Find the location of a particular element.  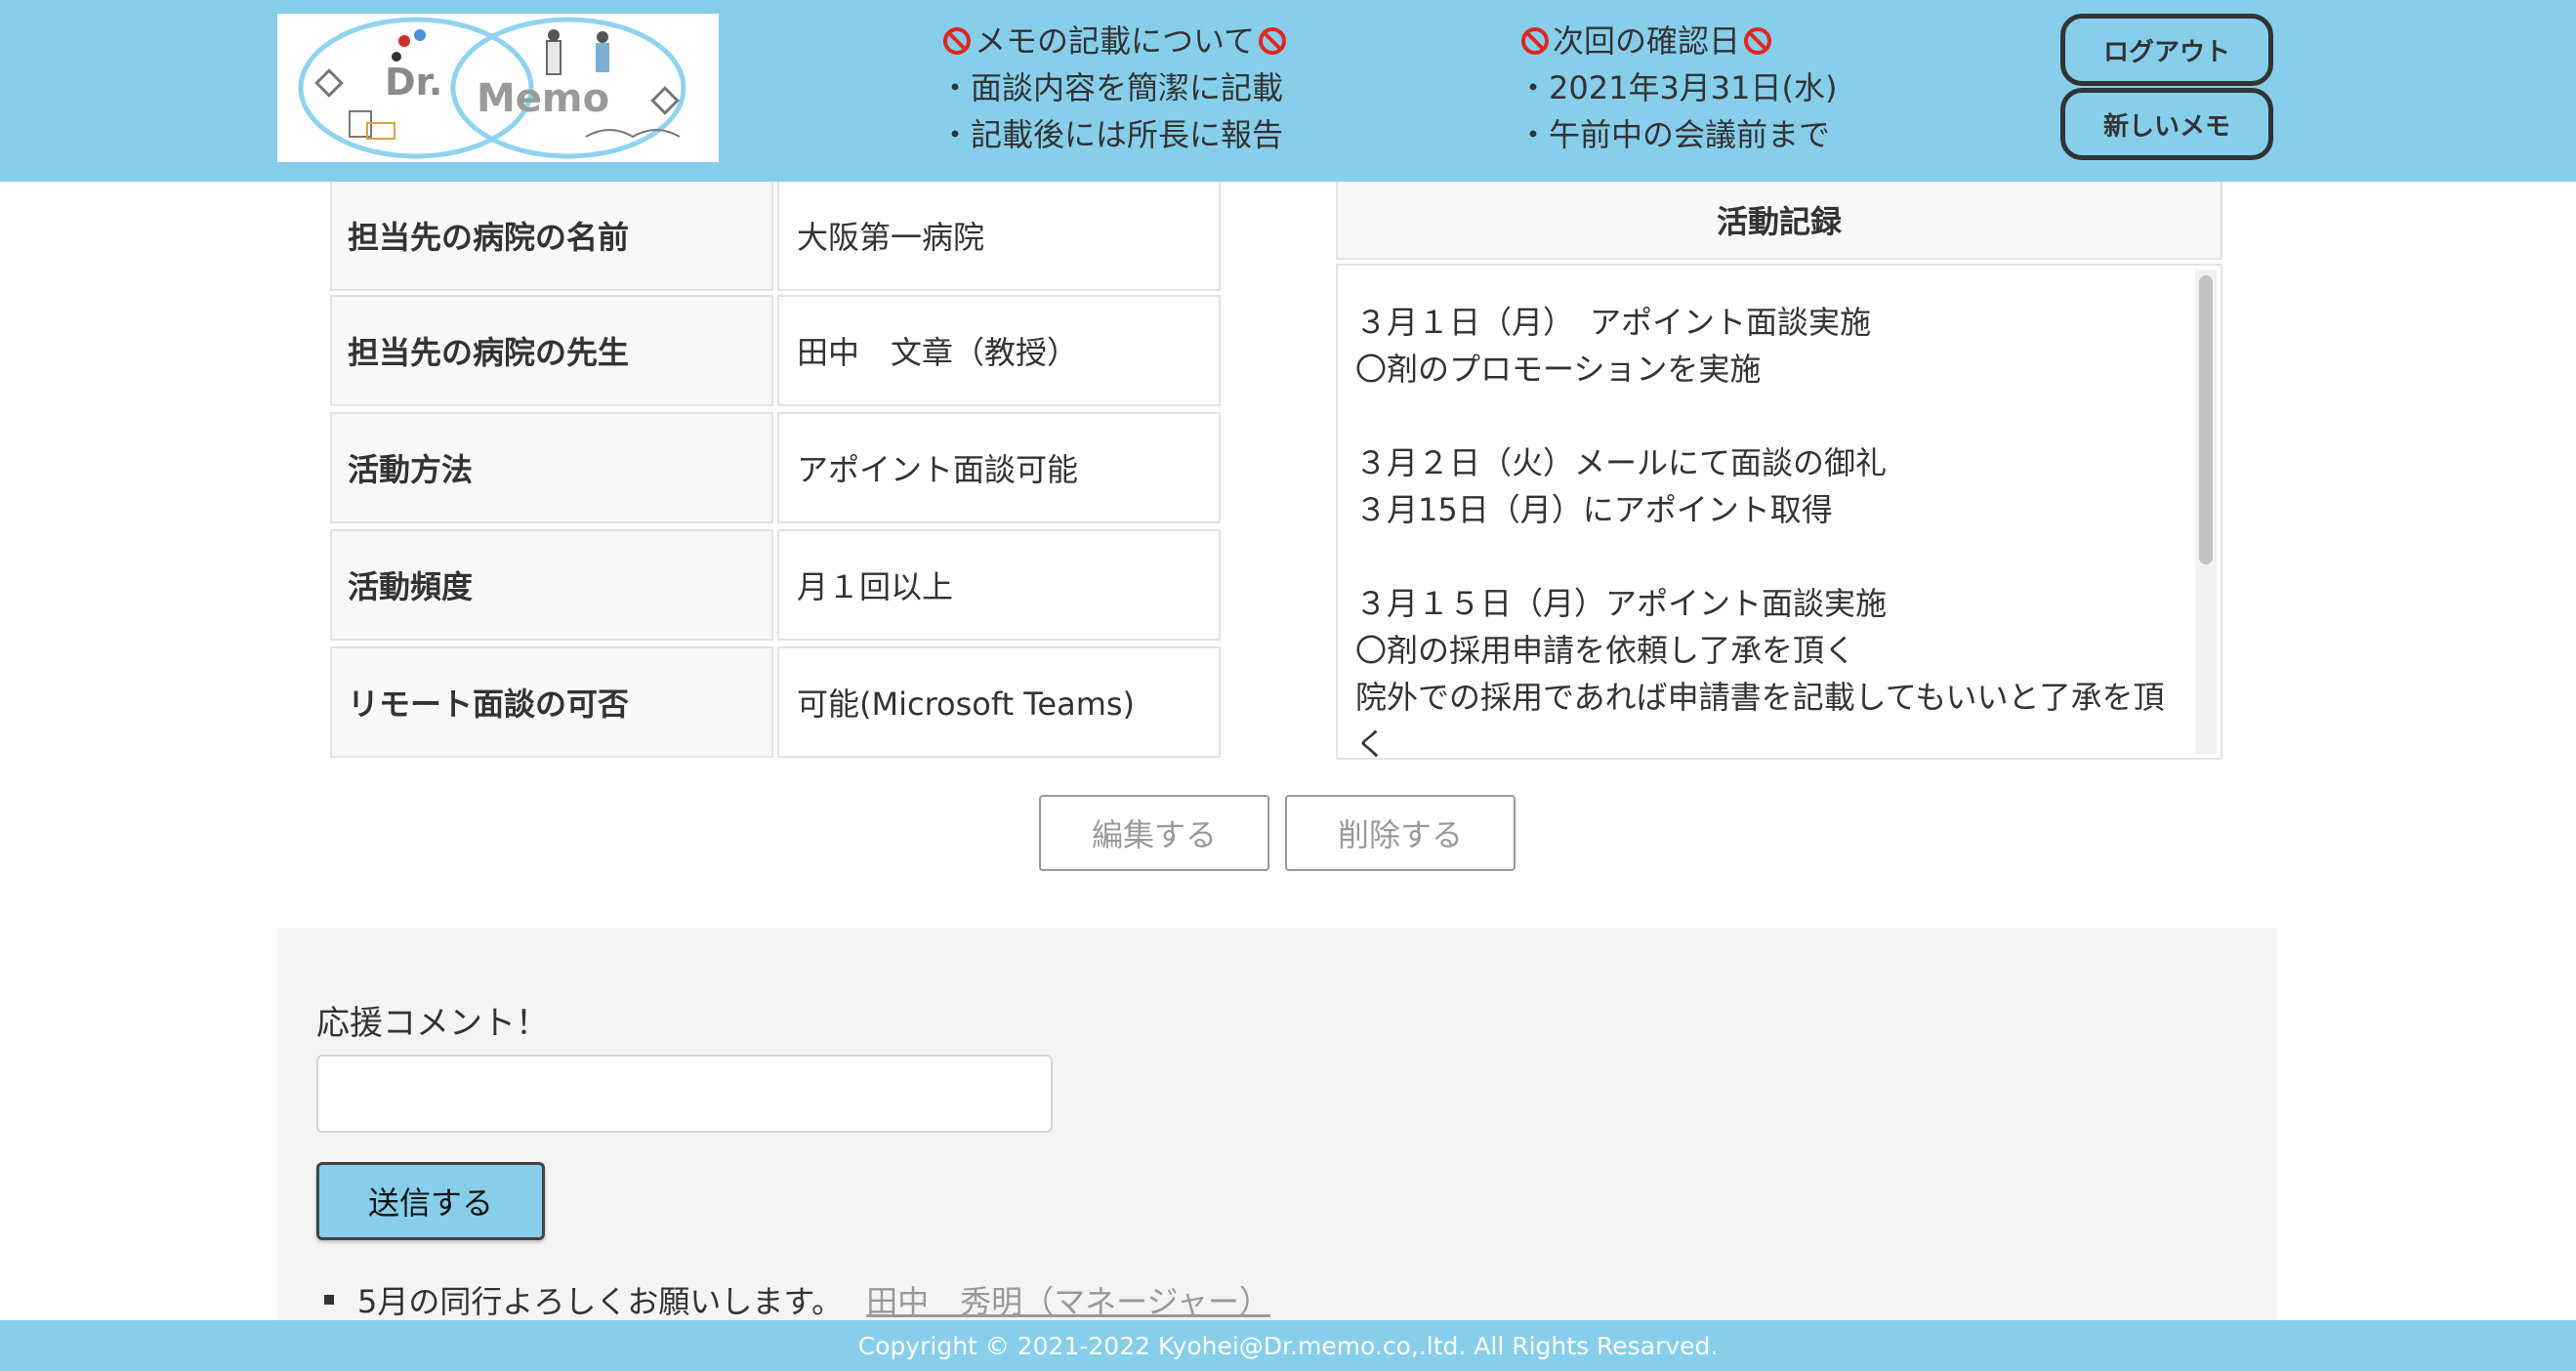

notice-line: ・2021年3月31日(水) is located at coordinates (1677, 87).